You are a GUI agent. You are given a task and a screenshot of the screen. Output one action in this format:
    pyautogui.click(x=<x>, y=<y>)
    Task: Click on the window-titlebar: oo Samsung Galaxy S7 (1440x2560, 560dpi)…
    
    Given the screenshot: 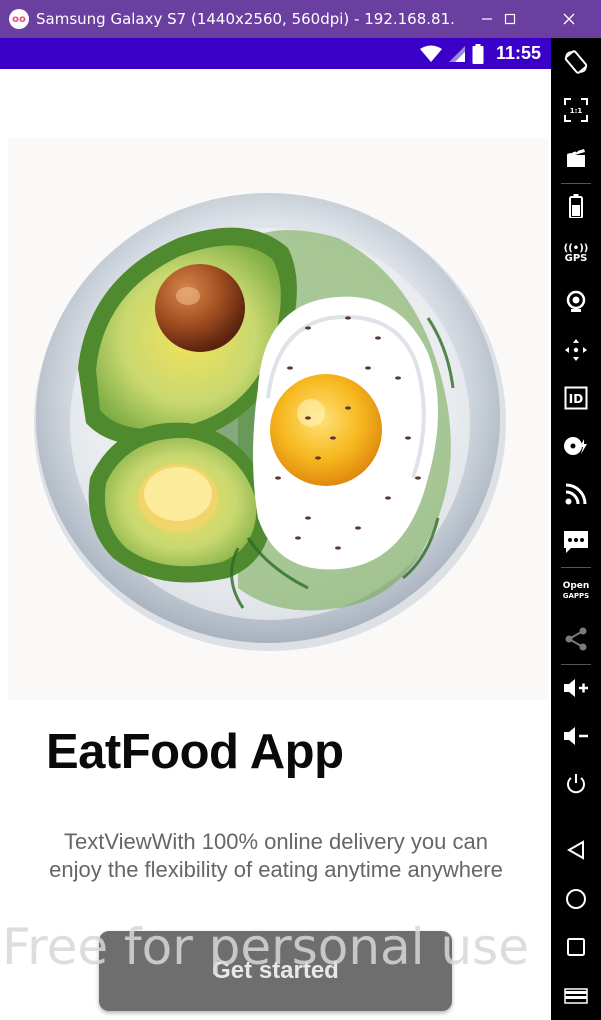 What is the action you would take?
    pyautogui.click(x=300, y=19)
    